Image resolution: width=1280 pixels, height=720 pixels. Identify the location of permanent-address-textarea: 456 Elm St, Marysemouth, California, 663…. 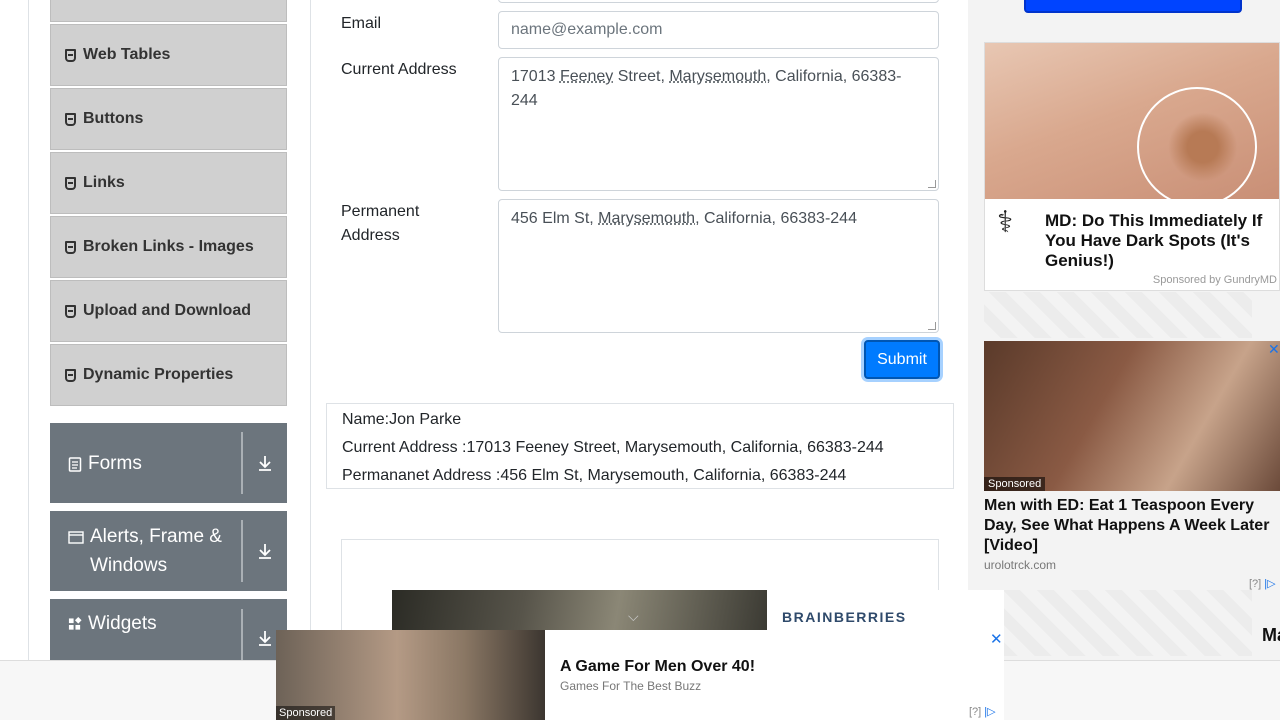
(718, 266).